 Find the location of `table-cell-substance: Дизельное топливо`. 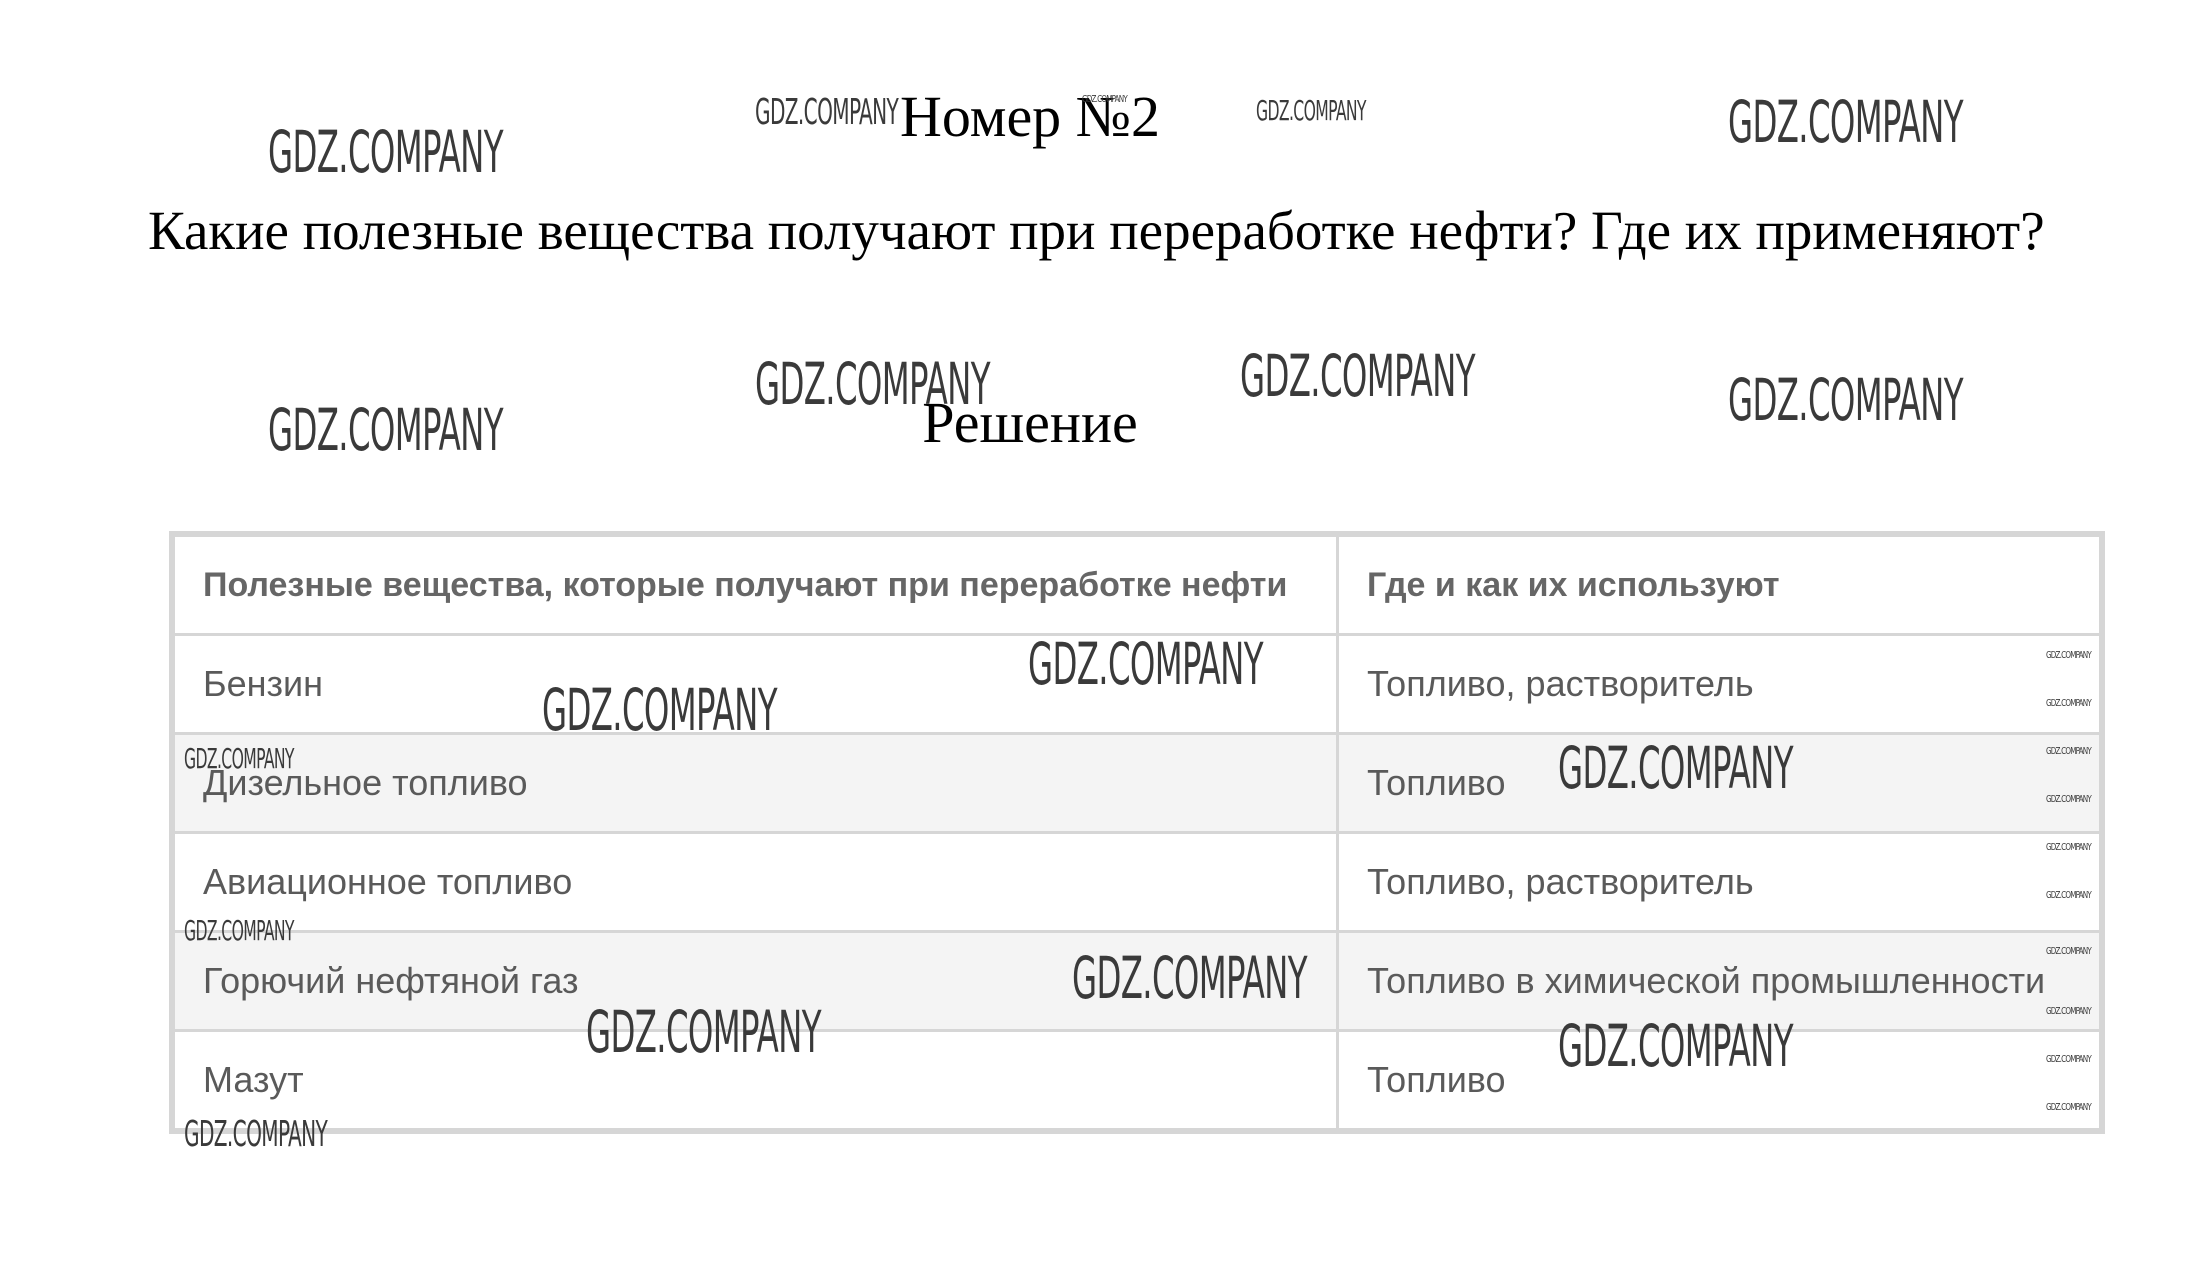

table-cell-substance: Дизельное топливо is located at coordinates (755, 783).